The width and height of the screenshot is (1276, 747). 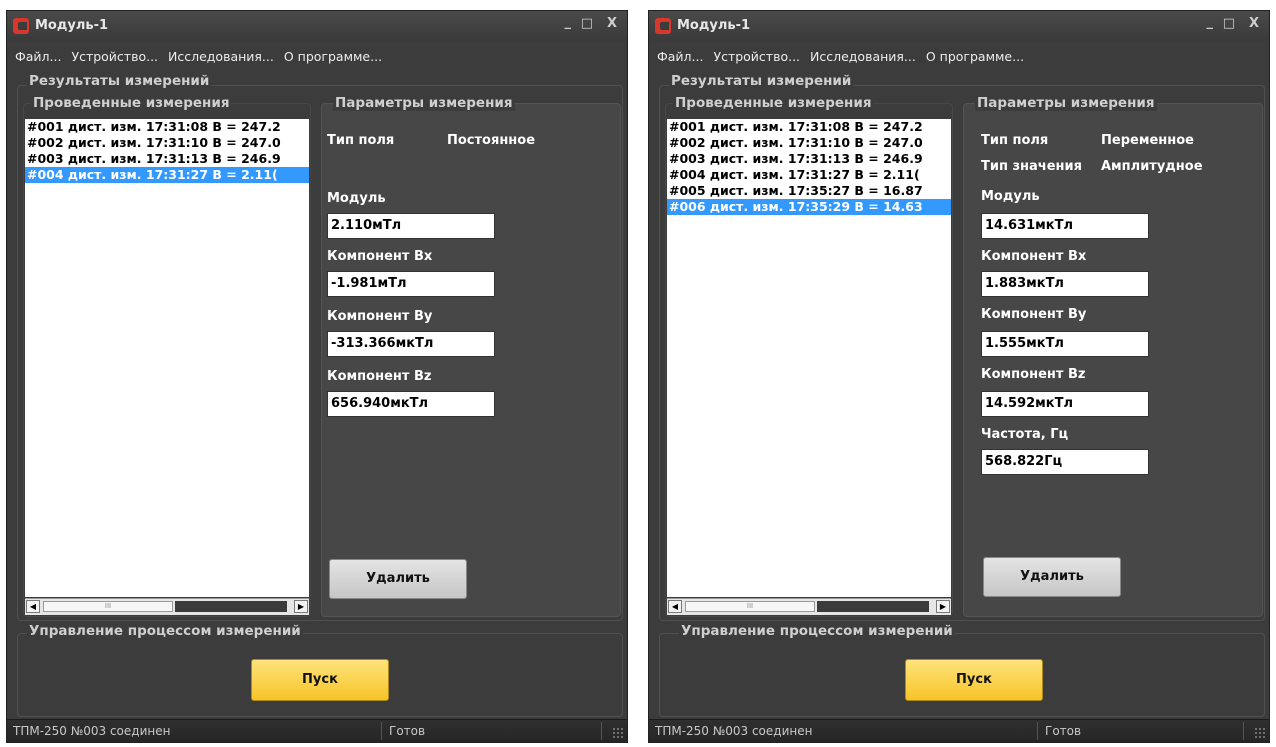 I want to click on by-field: -313.366мкТл, so click(x=411, y=344).